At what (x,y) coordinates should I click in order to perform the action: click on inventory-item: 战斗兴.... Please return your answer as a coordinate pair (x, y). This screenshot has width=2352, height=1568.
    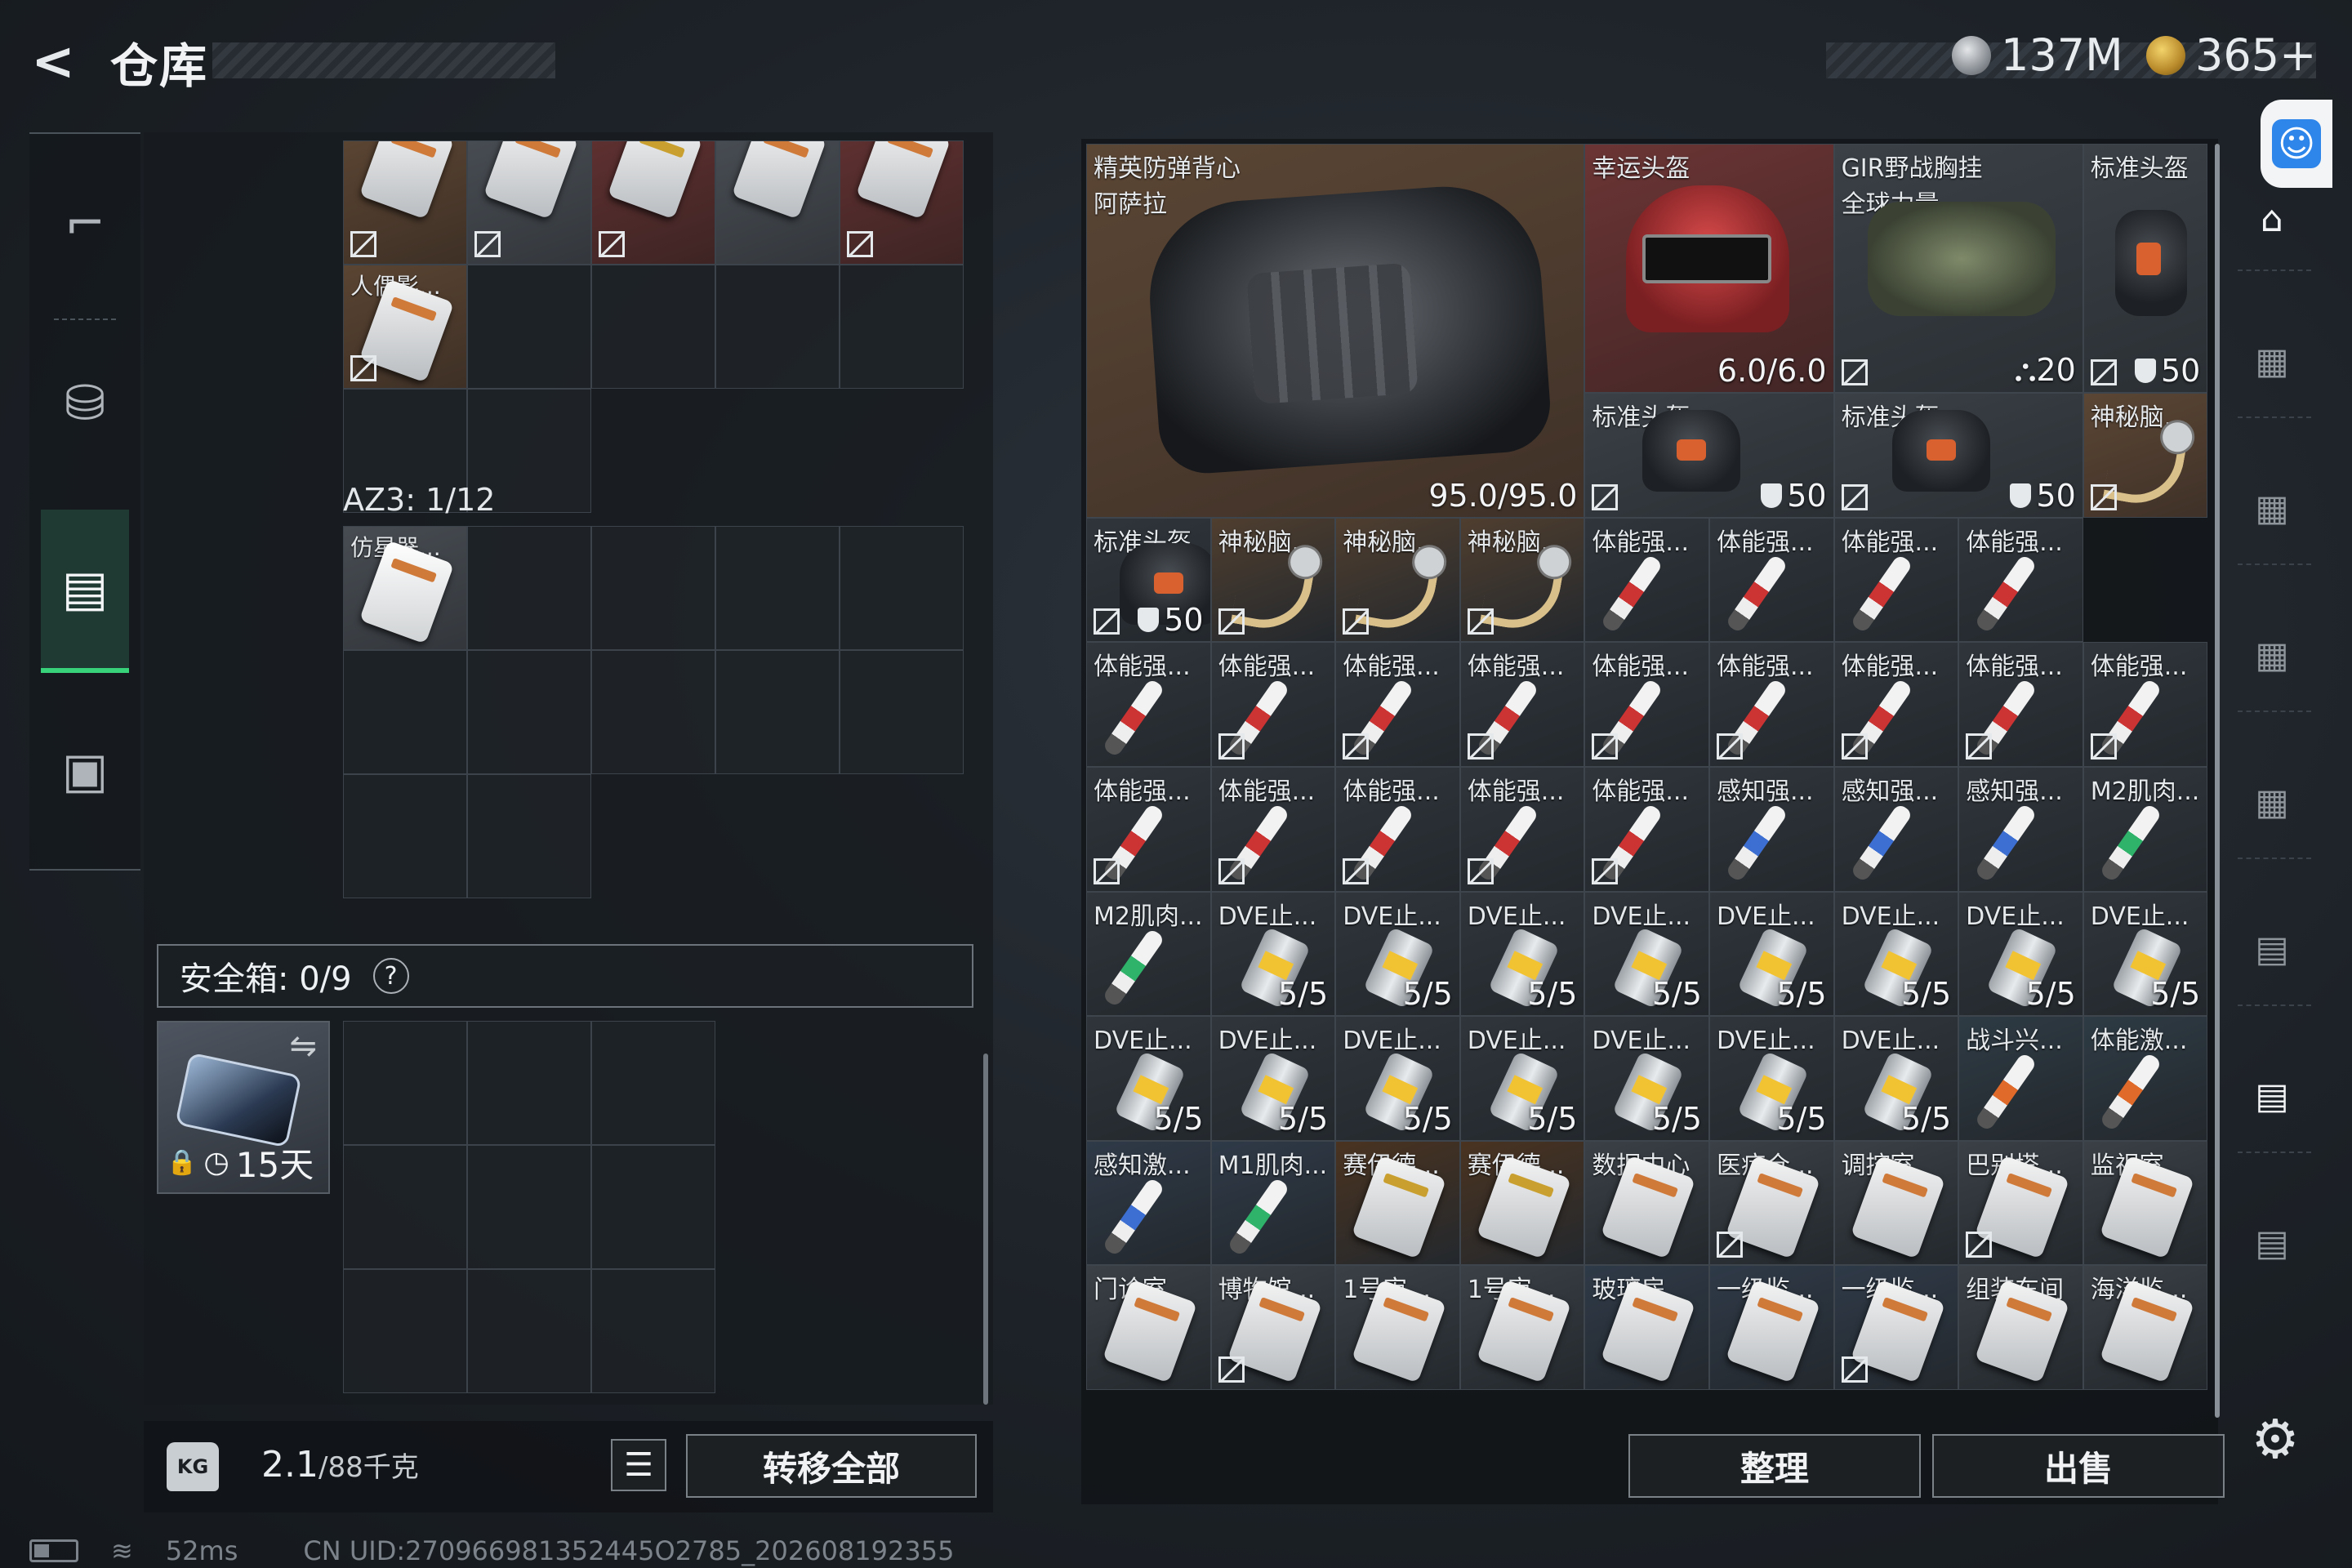
    Looking at the image, I should click on (2020, 1078).